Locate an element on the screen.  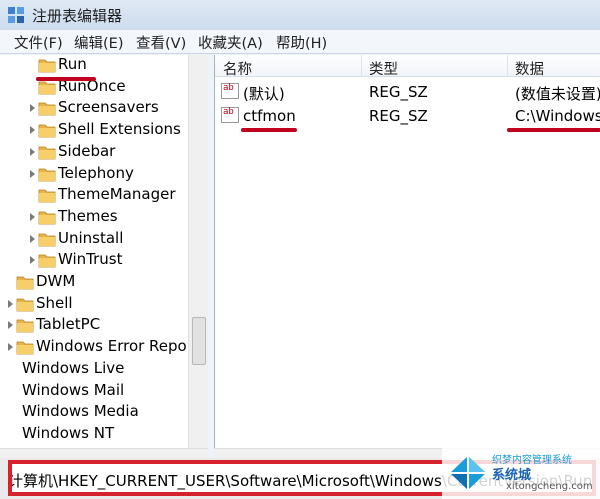
values-header: 名称 类型 数据 is located at coordinates (407, 67).